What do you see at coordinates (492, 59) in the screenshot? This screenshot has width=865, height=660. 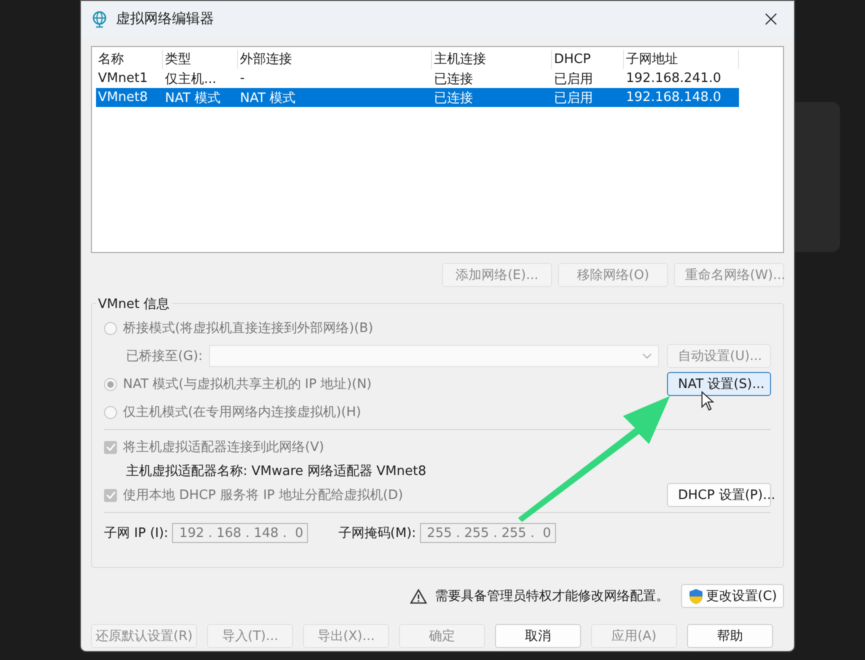 I see `column-header: 主机连接` at bounding box center [492, 59].